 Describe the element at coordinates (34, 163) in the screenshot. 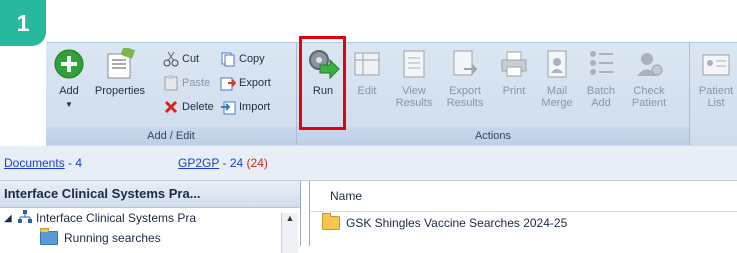

I see `documents-tab-link: Documents` at that location.